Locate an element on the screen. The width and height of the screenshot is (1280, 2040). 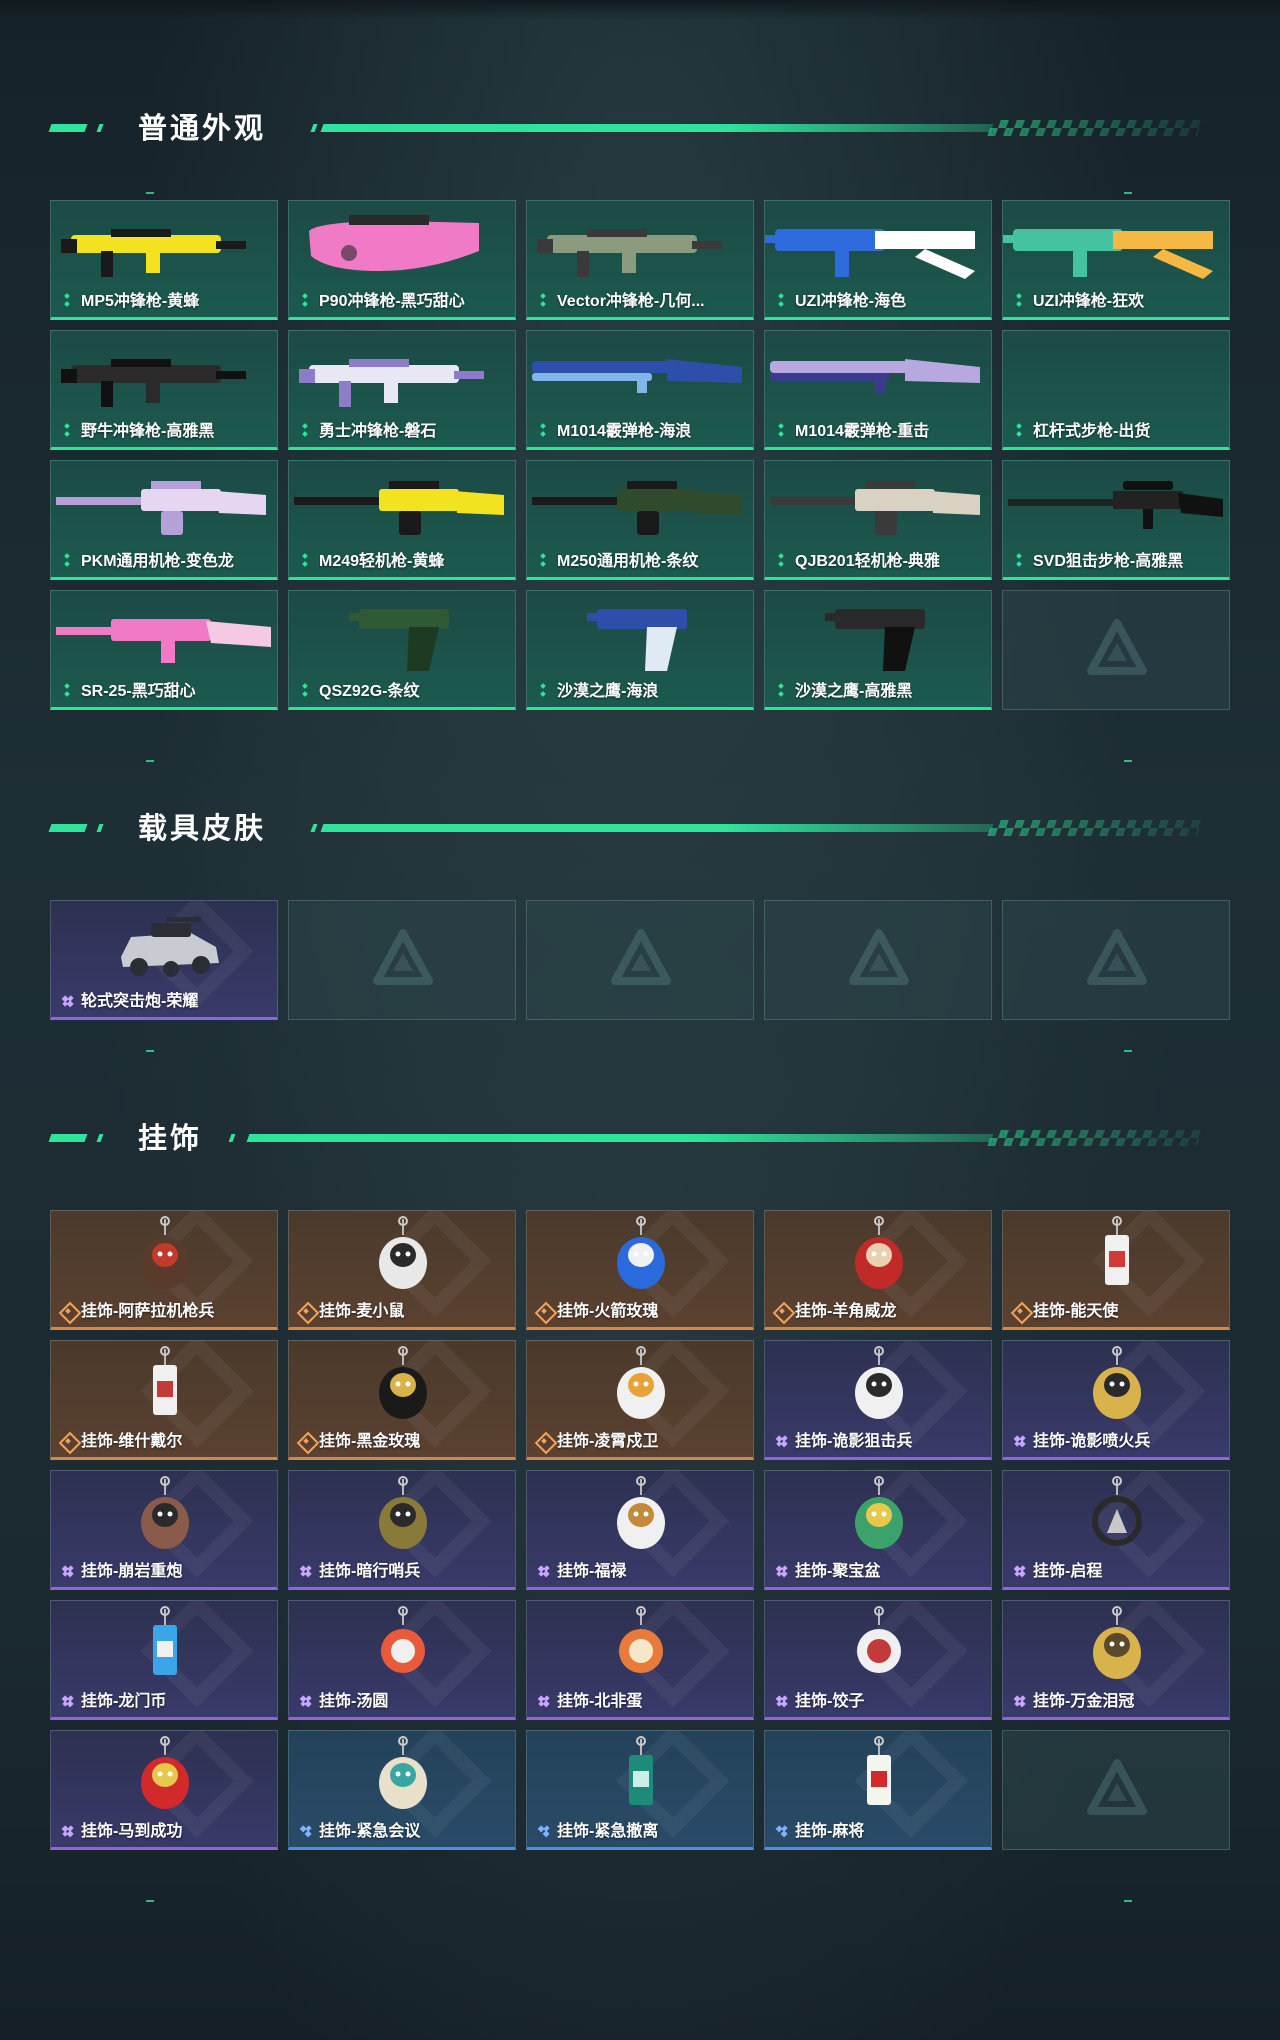
item-card: 挂饰-万金泪冠 is located at coordinates (1116, 1660).